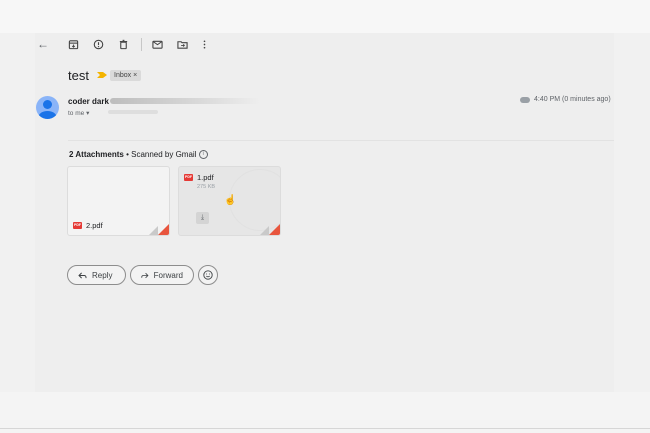 The width and height of the screenshot is (650, 433). What do you see at coordinates (182, 44) in the screenshot?
I see `move-to-icon` at bounding box center [182, 44].